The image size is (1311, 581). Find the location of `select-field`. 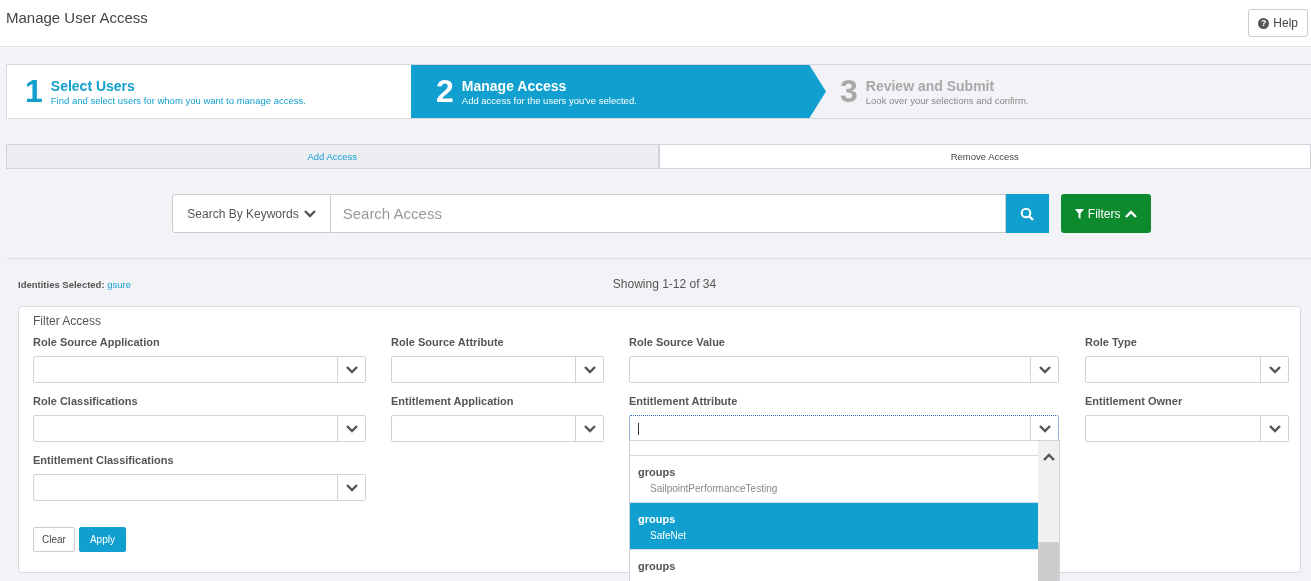

select-field is located at coordinates (844, 428).